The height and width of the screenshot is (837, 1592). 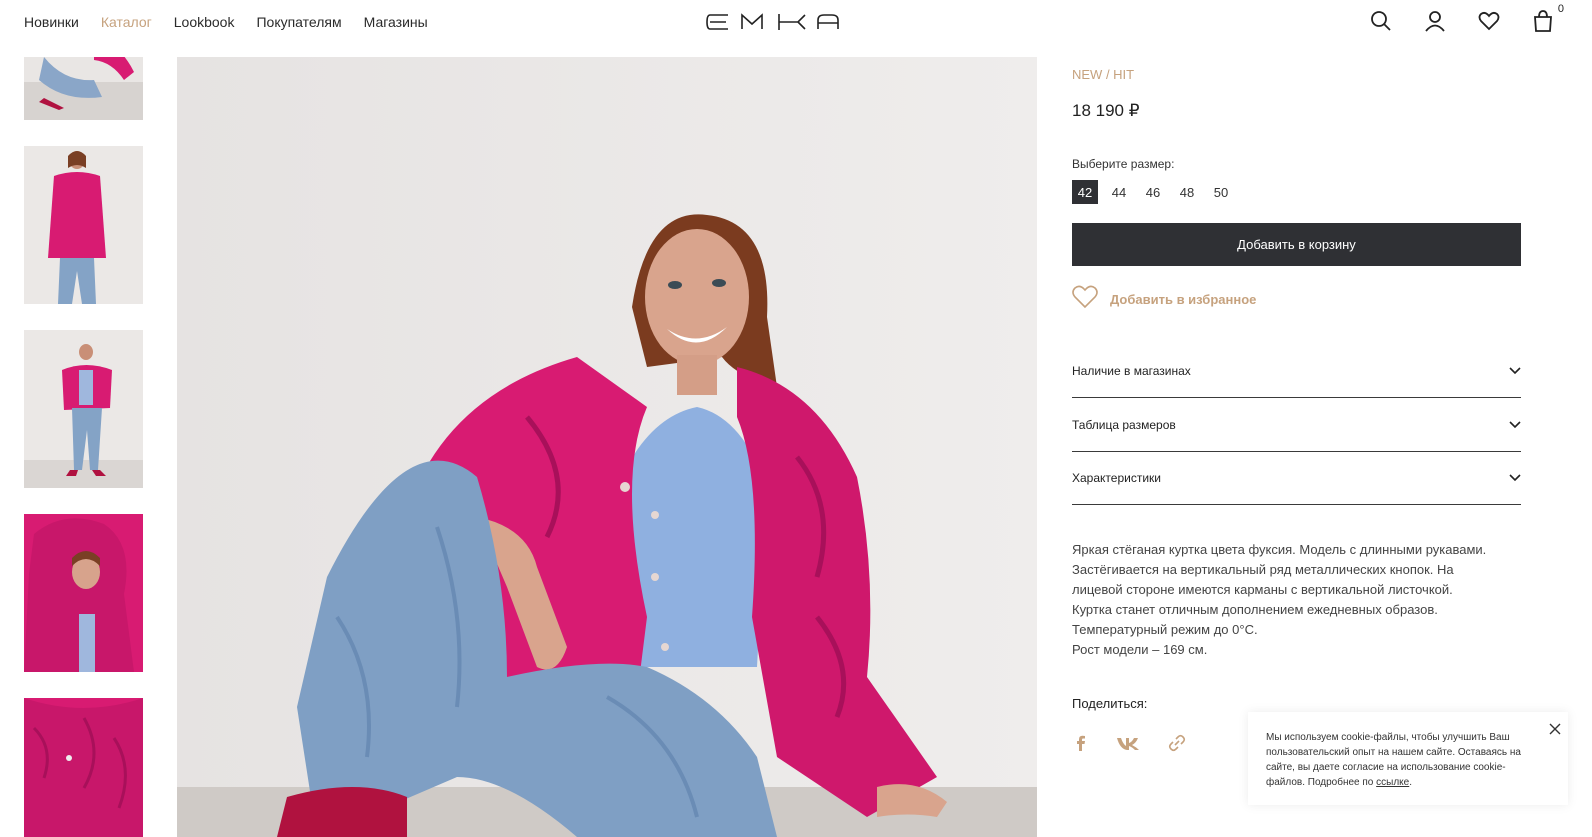 What do you see at coordinates (1085, 192) in the screenshot?
I see `size-option-42: 42` at bounding box center [1085, 192].